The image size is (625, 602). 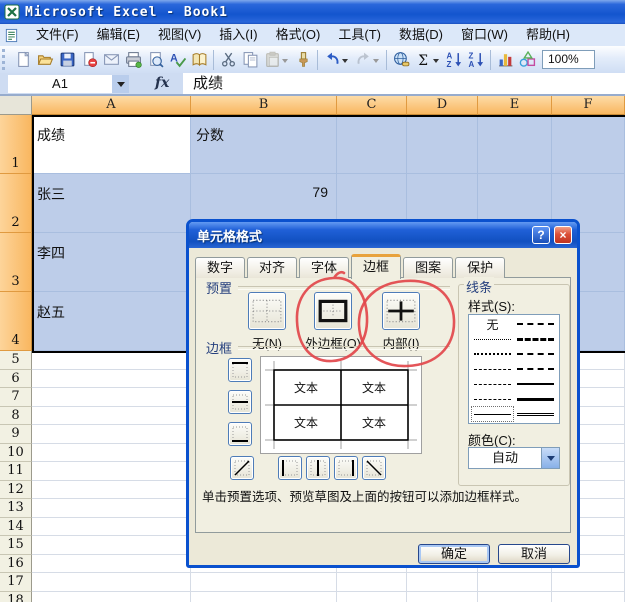 What do you see at coordinates (480, 267) in the screenshot?
I see `dialog-tab: 保护` at bounding box center [480, 267].